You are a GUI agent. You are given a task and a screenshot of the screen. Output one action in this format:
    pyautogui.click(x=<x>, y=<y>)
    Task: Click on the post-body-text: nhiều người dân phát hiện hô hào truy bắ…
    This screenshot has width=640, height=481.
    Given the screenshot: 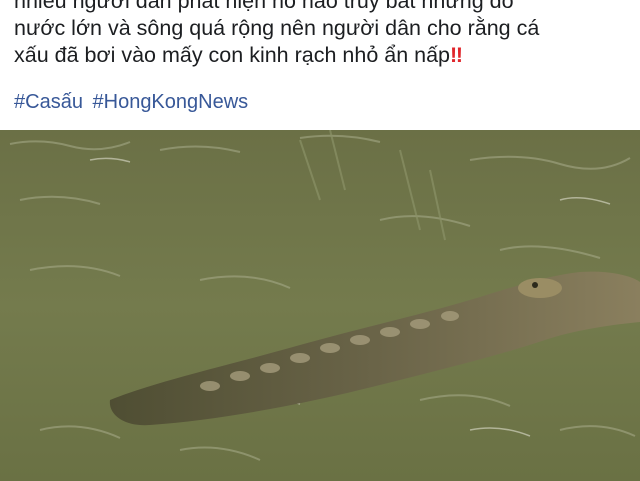 What is the action you would take?
    pyautogui.click(x=320, y=34)
    